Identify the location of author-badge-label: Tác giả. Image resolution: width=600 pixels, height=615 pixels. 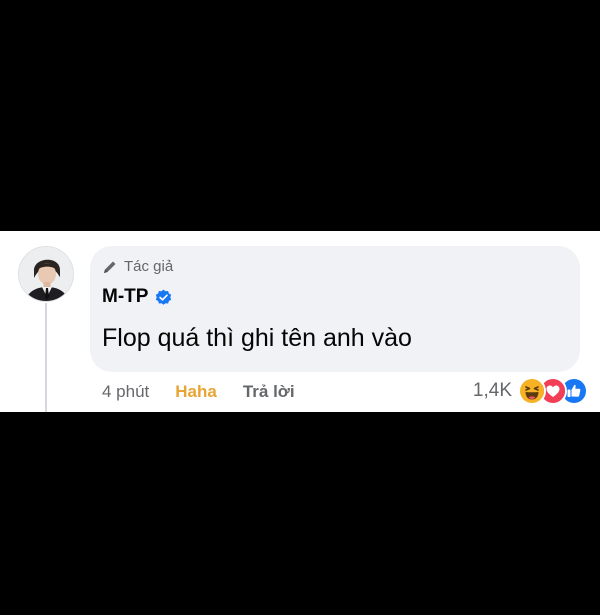
(149, 266).